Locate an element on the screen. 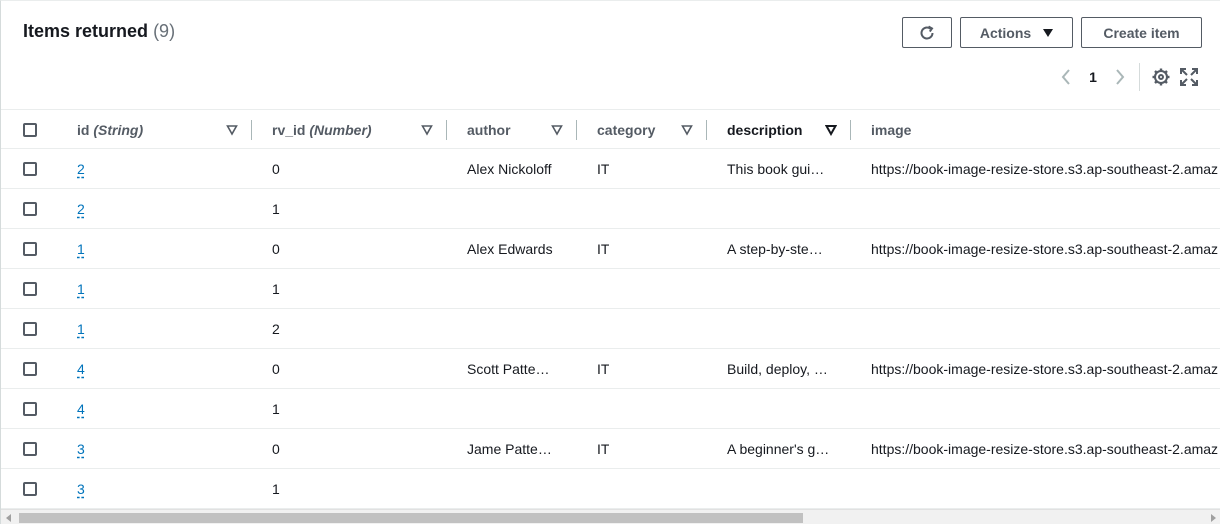 The width and height of the screenshot is (1220, 524). table-row: 1 2 is located at coordinates (610, 329).